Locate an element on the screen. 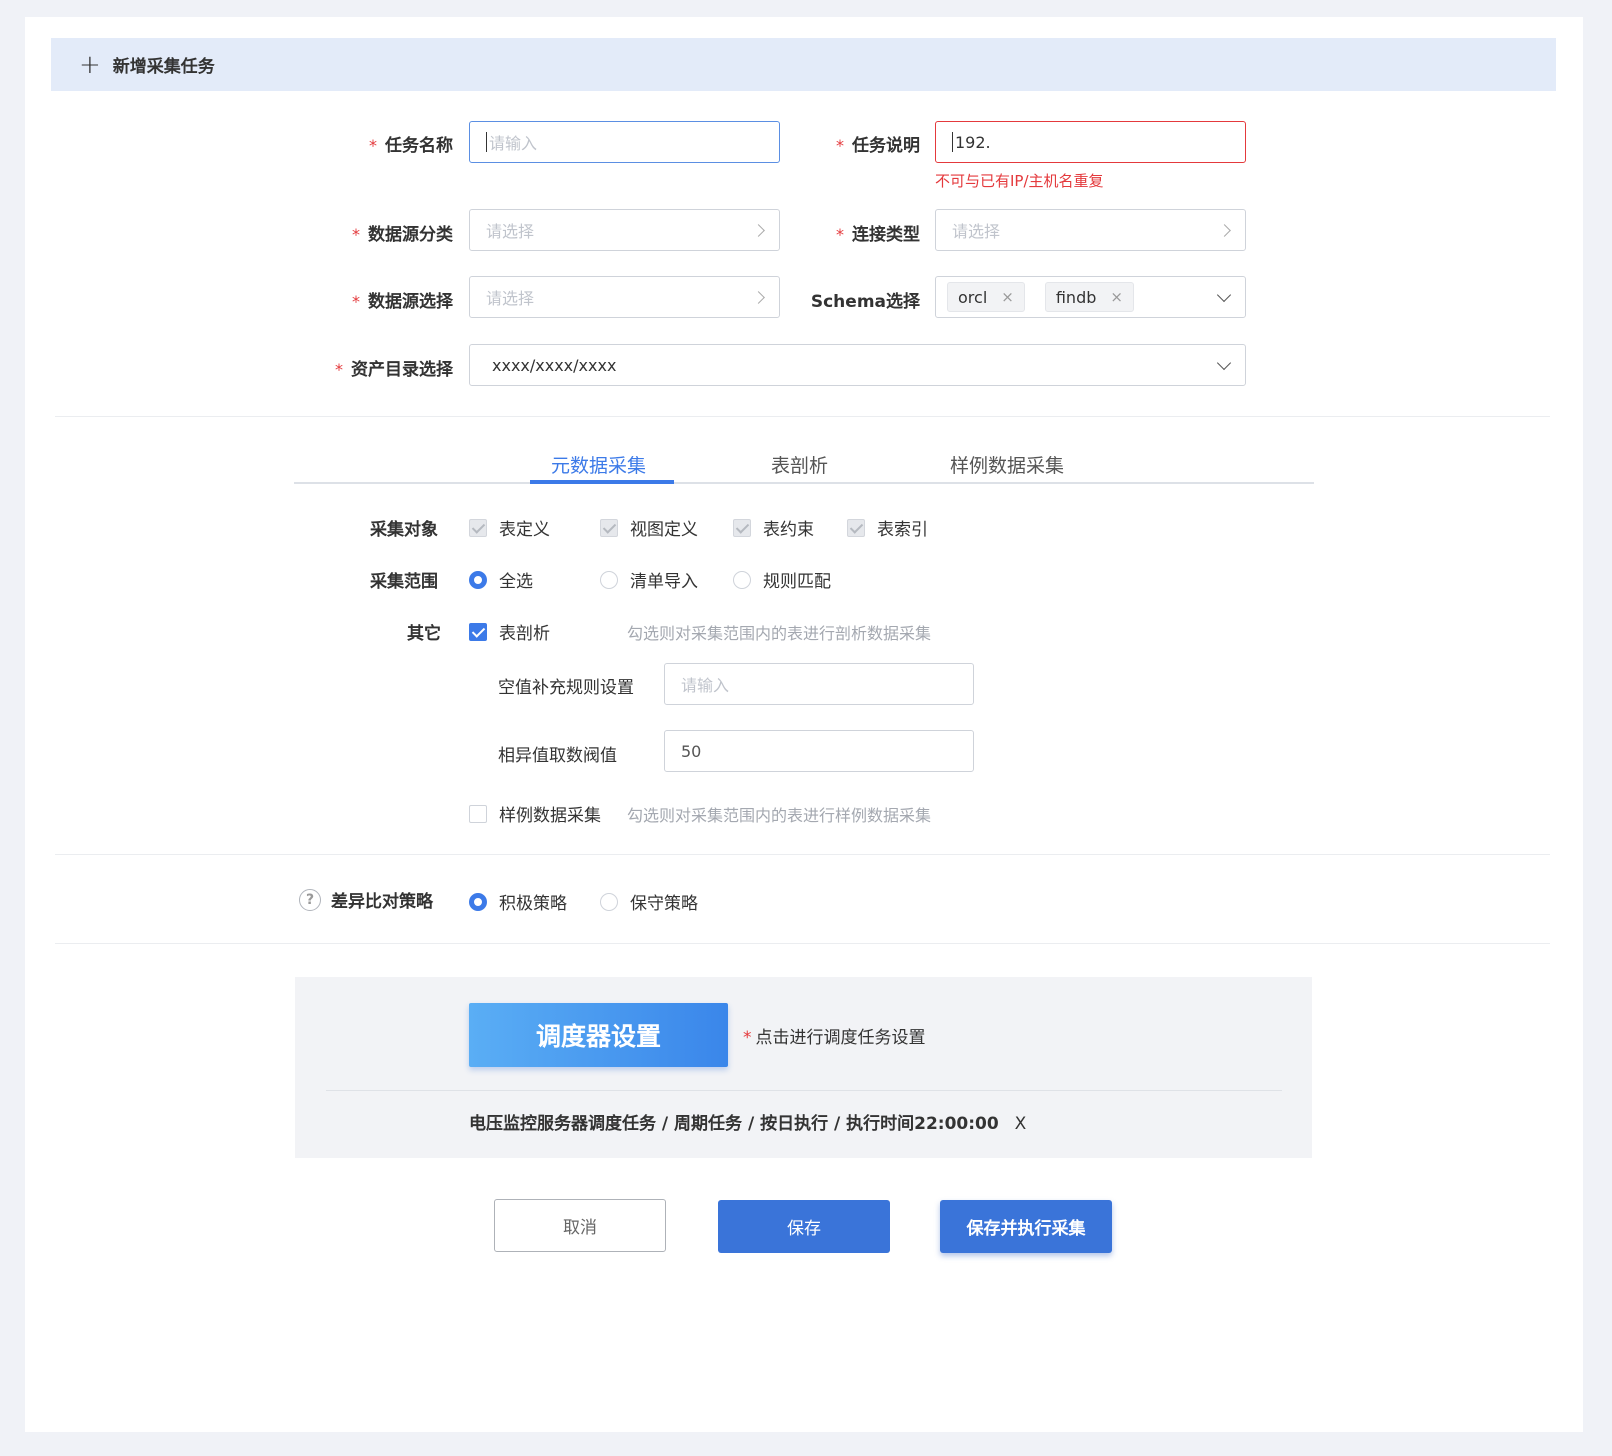 This screenshot has width=1612, height=1456. object-checkbox-view-def: 视图定义 is located at coordinates (649, 527).